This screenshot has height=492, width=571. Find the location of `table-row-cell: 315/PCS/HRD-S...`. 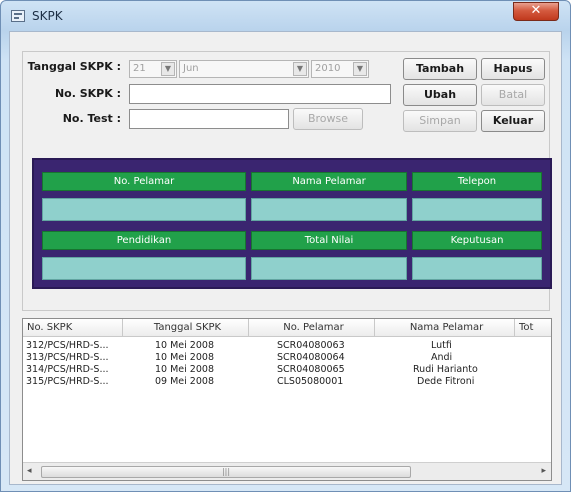

table-row-cell: 315/PCS/HRD-S... is located at coordinates (67, 381).